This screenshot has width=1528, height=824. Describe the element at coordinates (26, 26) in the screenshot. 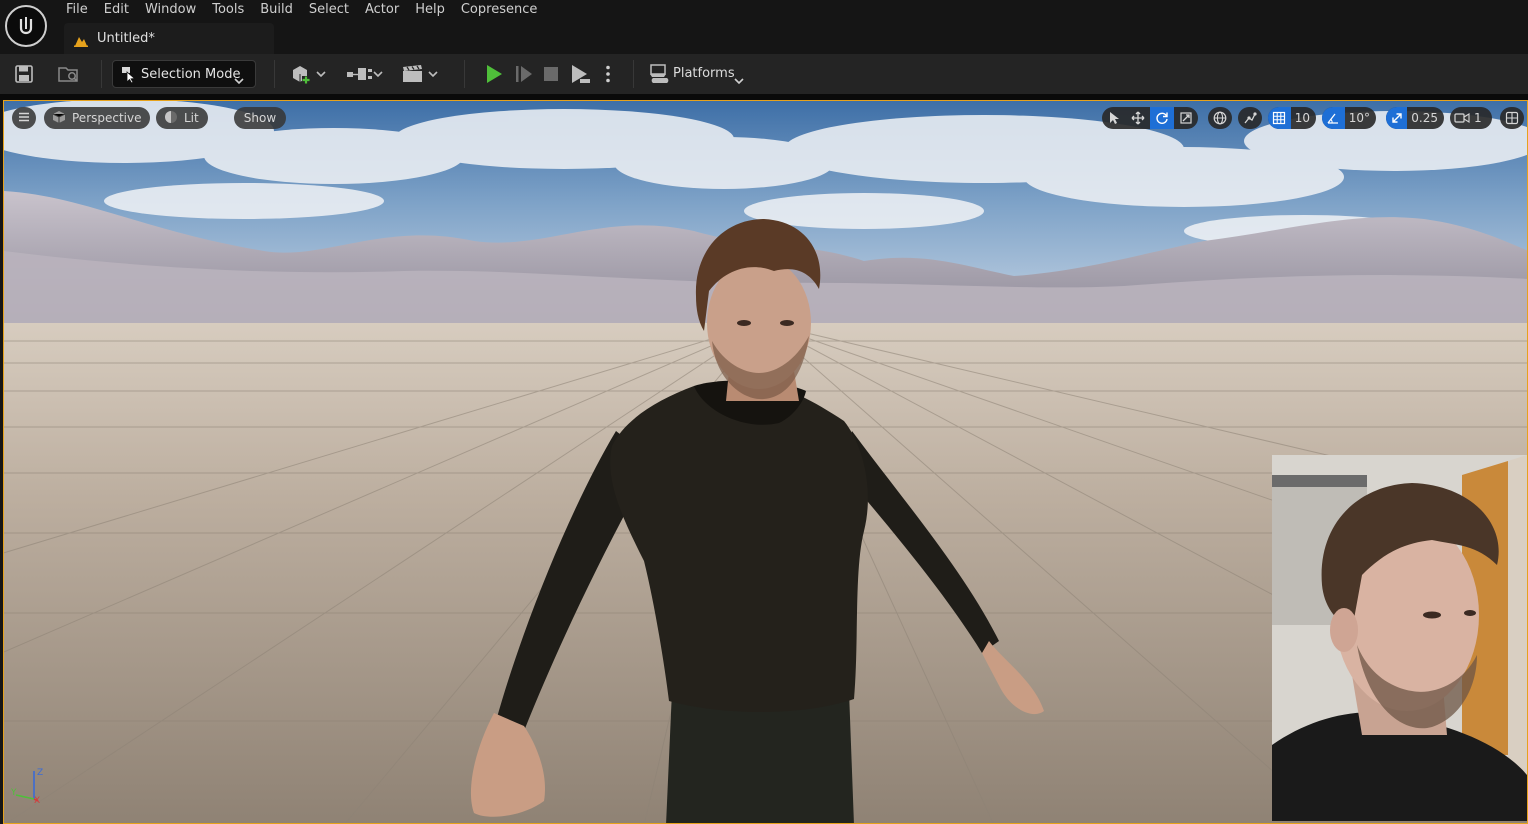

I see `unreal-logo-icon` at that location.